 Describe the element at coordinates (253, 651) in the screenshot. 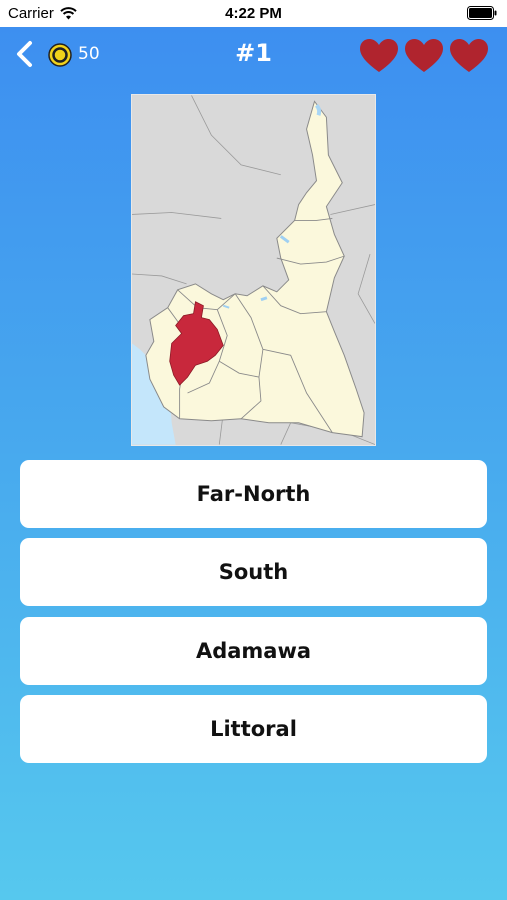

I see `answer-button: Adamawa` at that location.